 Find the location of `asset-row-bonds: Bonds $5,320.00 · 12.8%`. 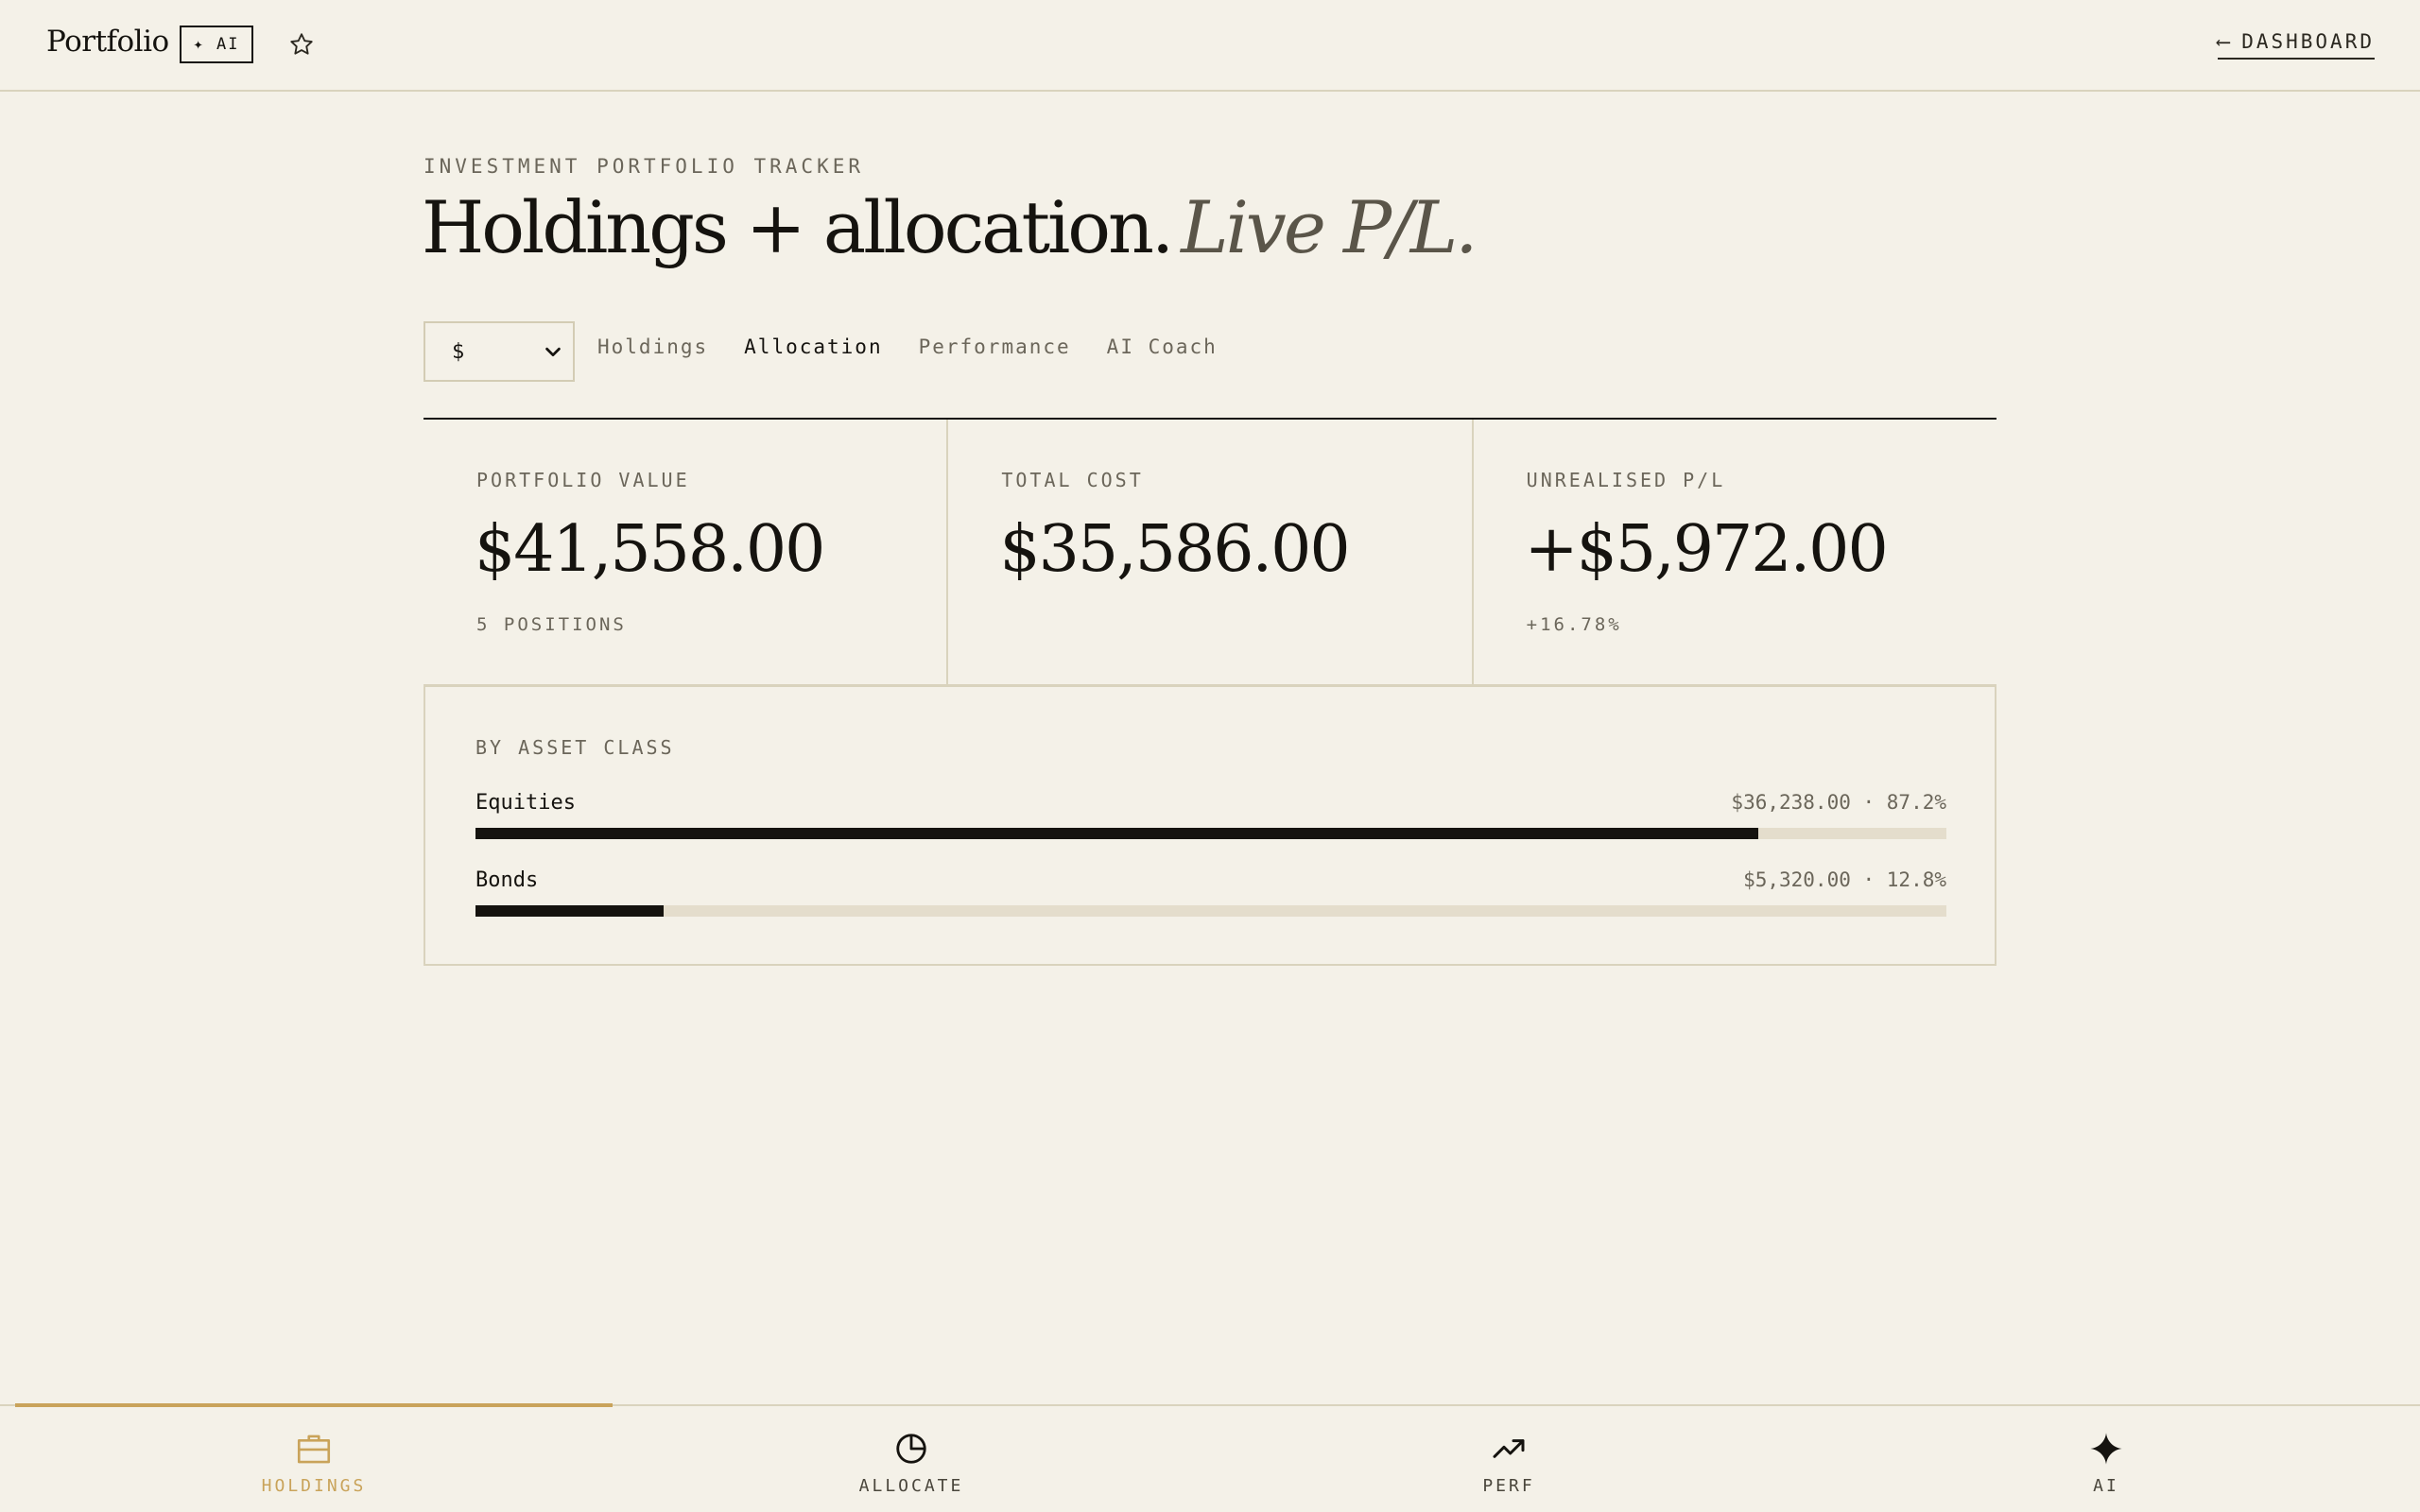

asset-row-bonds: Bonds $5,320.00 · 12.8% is located at coordinates (1210, 892).